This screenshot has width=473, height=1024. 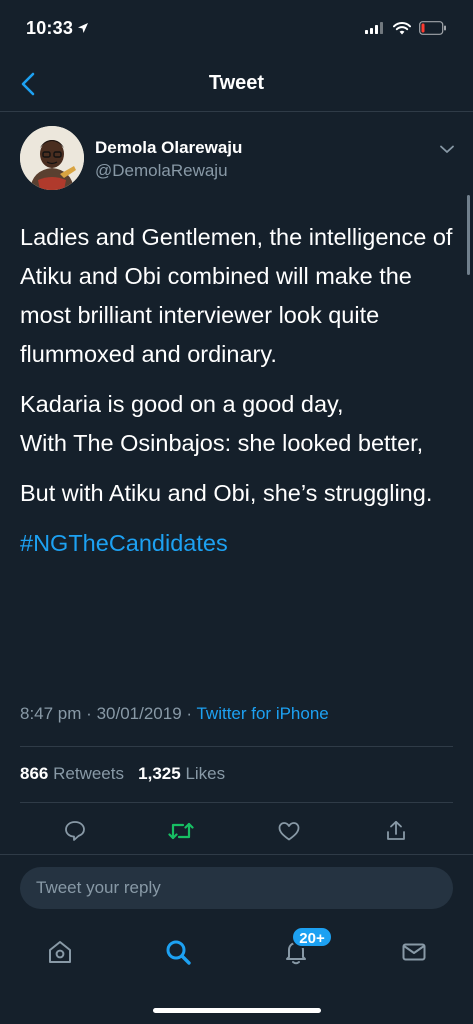 I want to click on chevron-down-icon, so click(x=447, y=149).